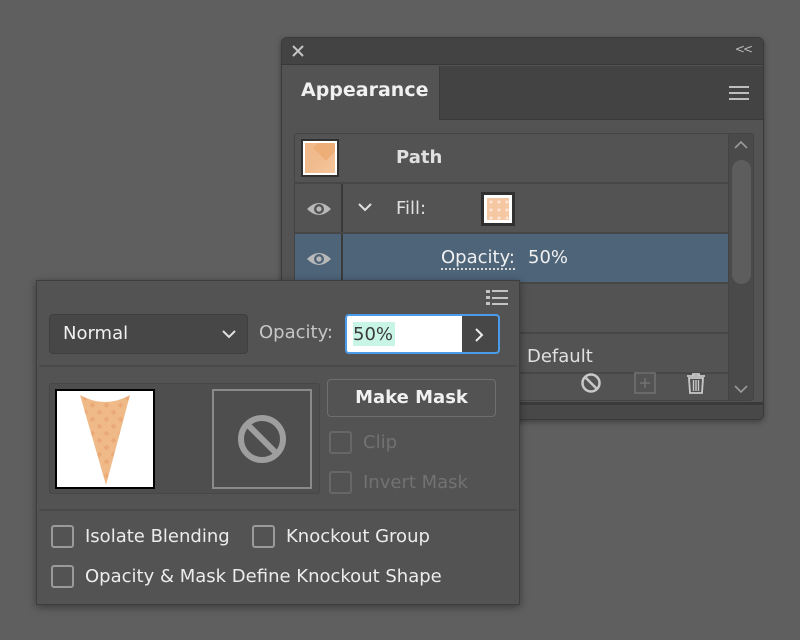 The image size is (800, 640). Describe the element at coordinates (62, 536) in the screenshot. I see `isolate-blending-checkbox` at that location.